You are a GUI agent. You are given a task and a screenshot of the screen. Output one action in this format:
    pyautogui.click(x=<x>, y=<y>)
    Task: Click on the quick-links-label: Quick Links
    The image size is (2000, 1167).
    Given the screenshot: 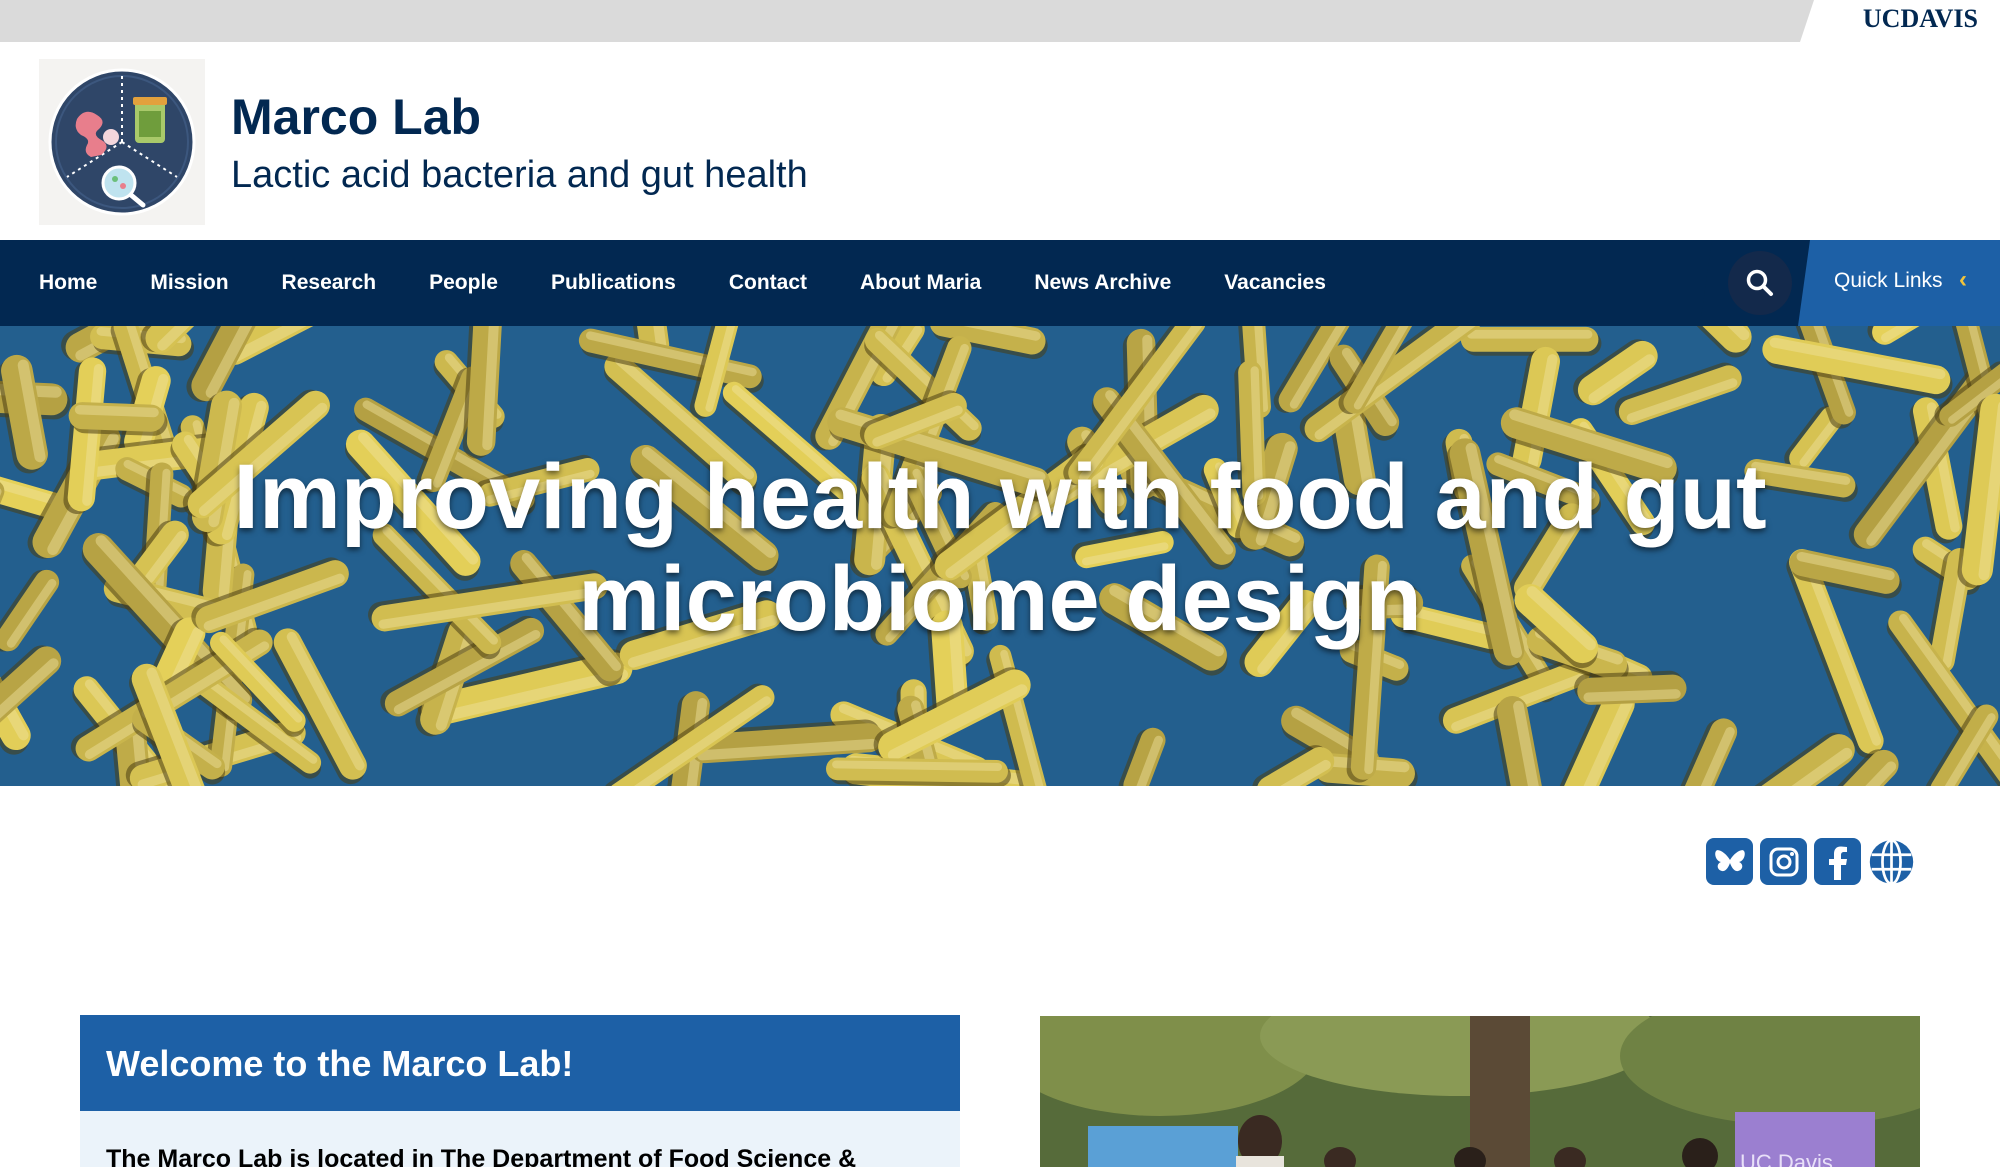 What is the action you would take?
    pyautogui.click(x=1888, y=281)
    